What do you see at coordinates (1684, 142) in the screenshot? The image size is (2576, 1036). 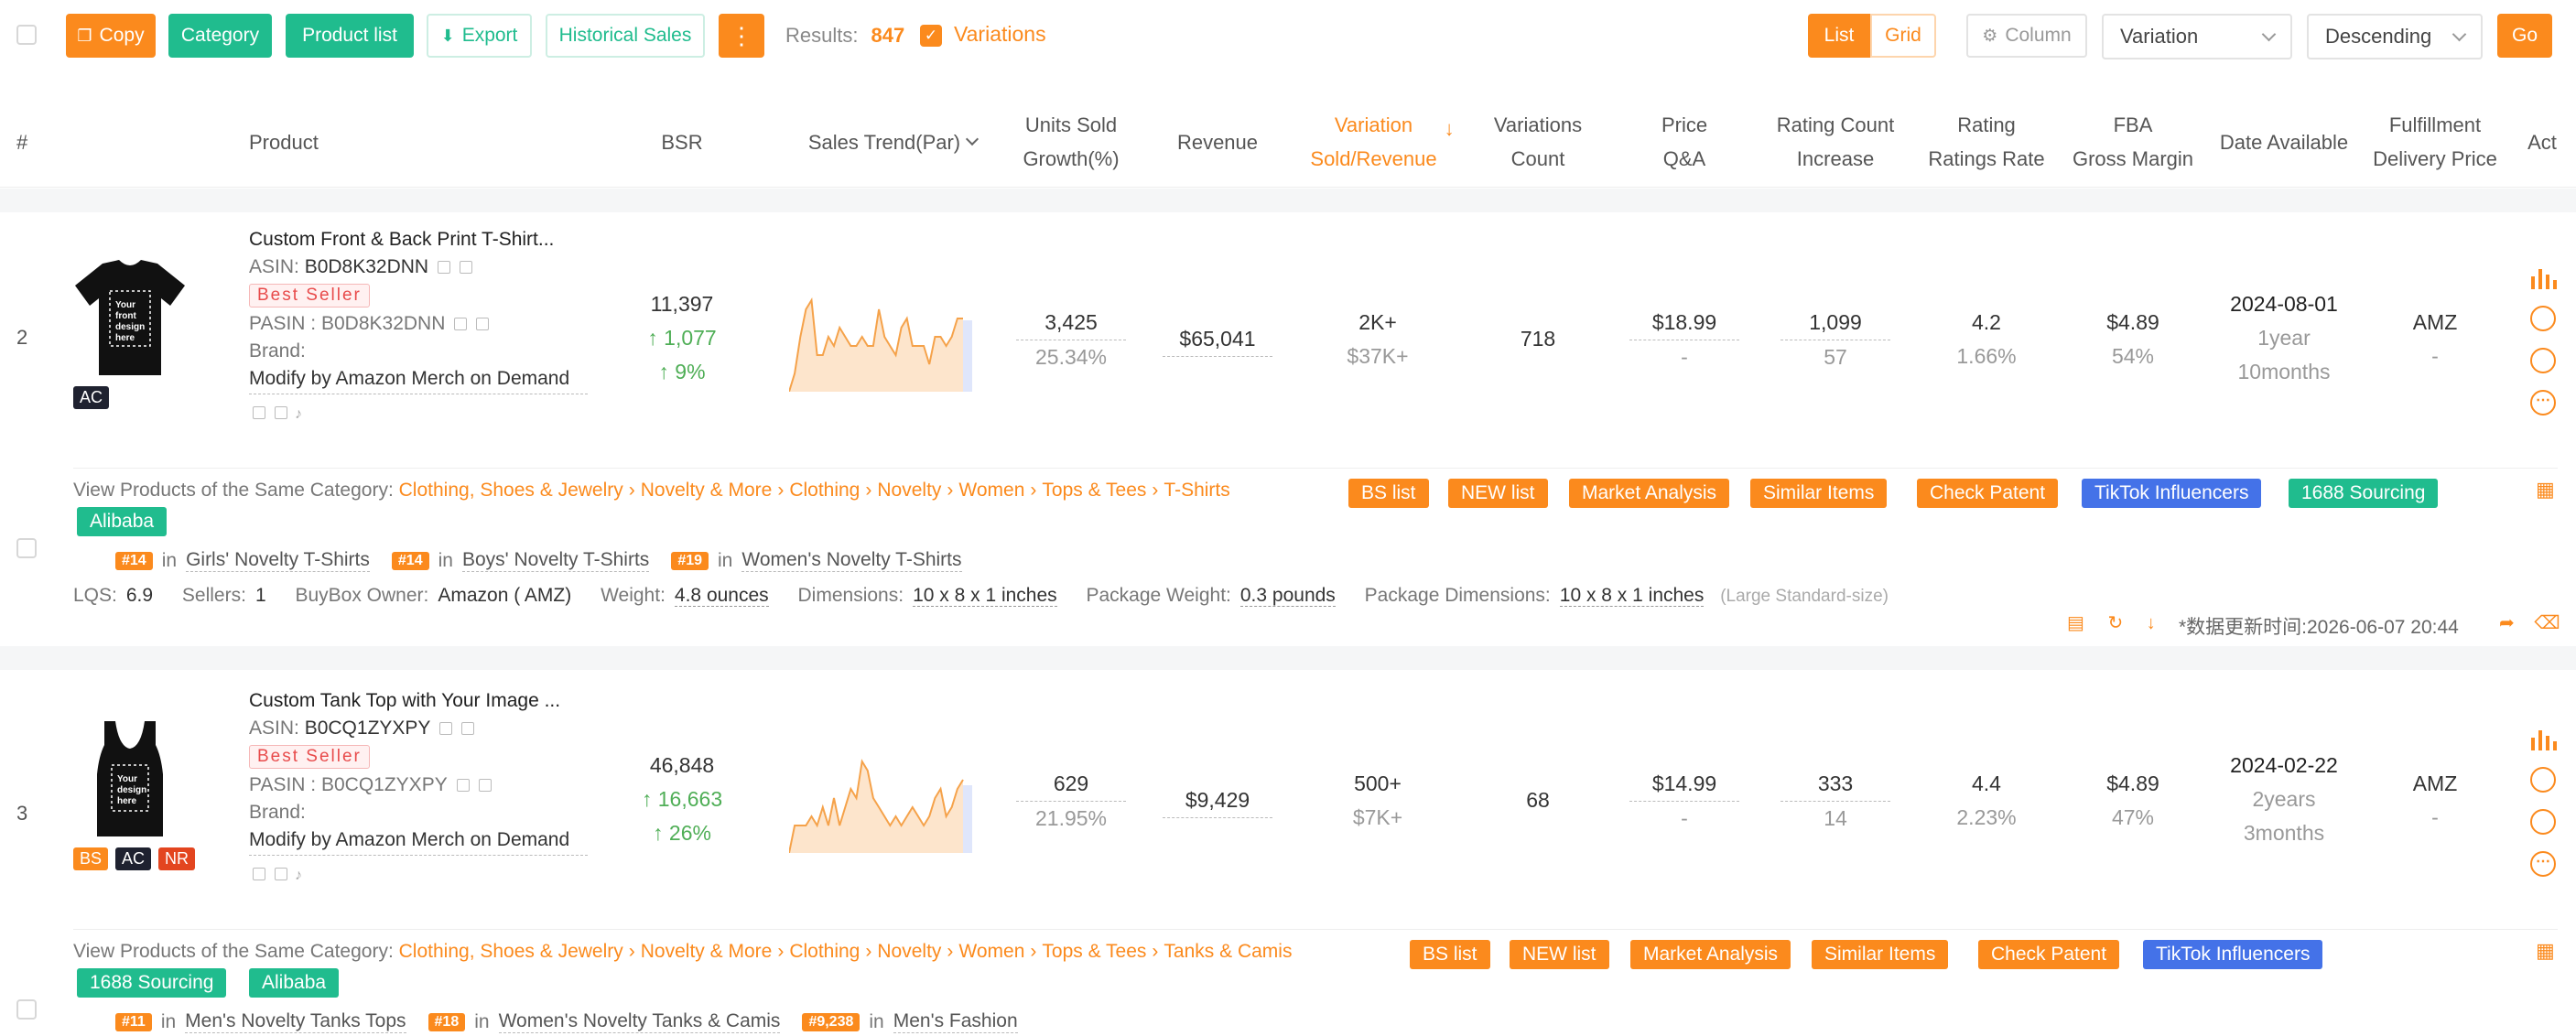 I see `col-price: Price Q&A` at bounding box center [1684, 142].